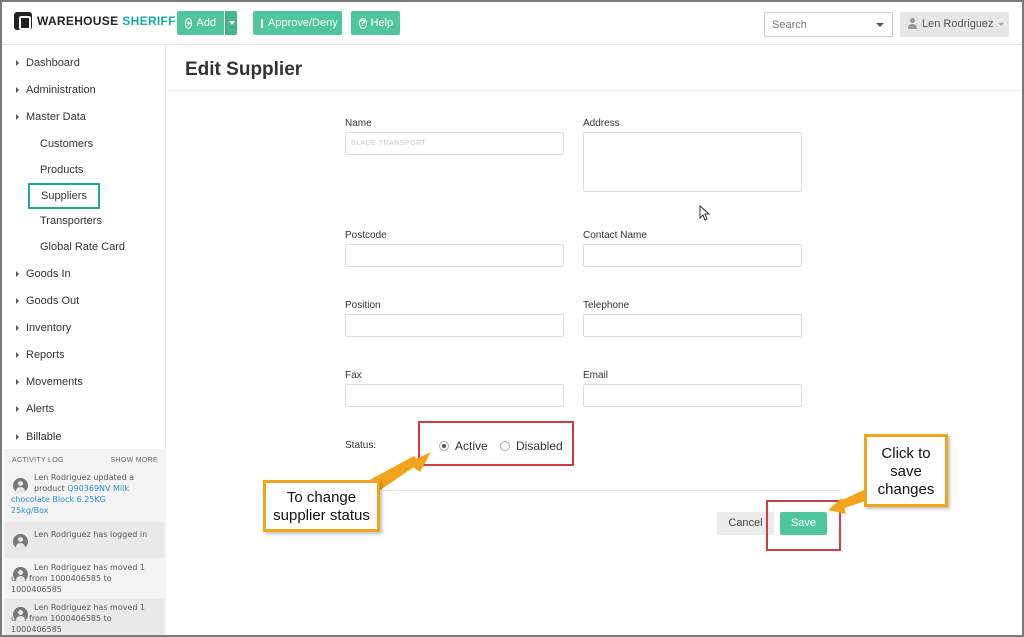  I want to click on sidebar-item-label: Billable, so click(44, 437).